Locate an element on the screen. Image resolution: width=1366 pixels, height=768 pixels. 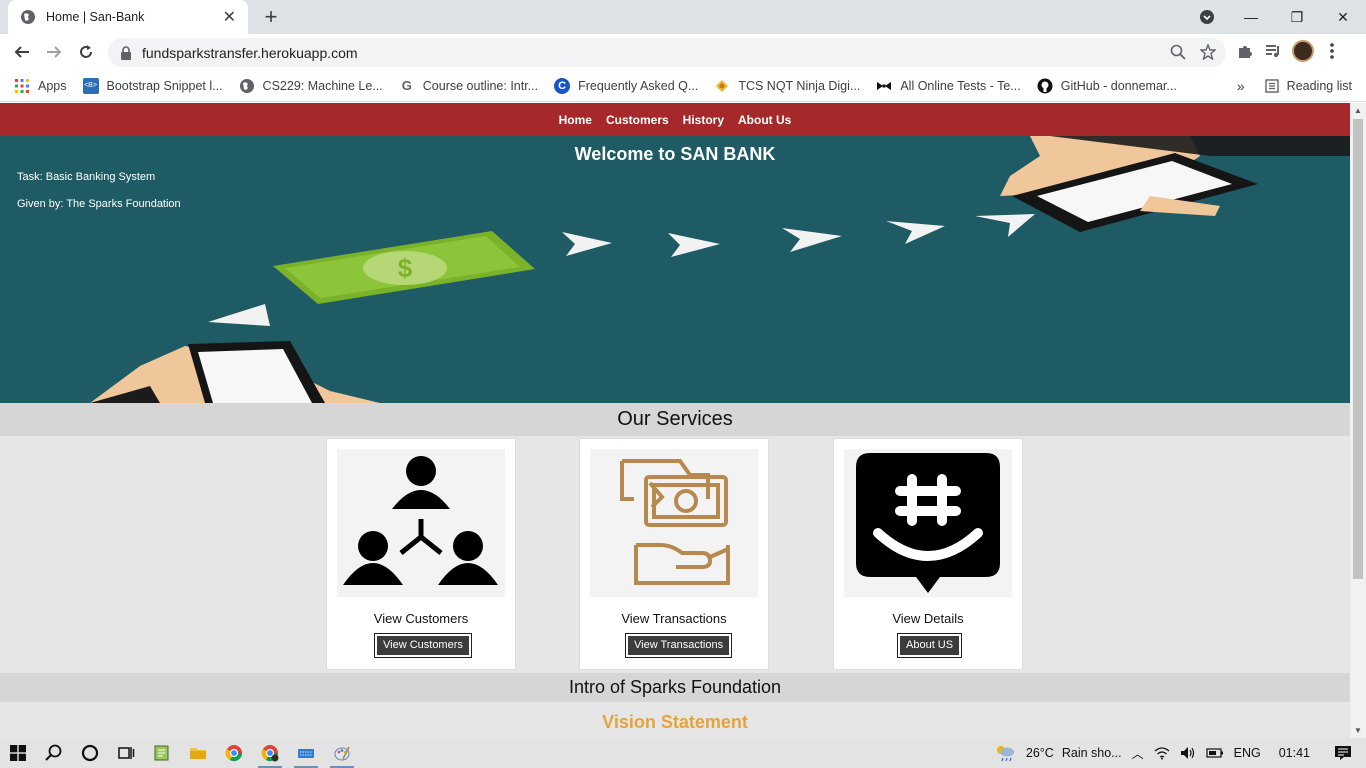
paint-palette-icon is located at coordinates (342, 753).